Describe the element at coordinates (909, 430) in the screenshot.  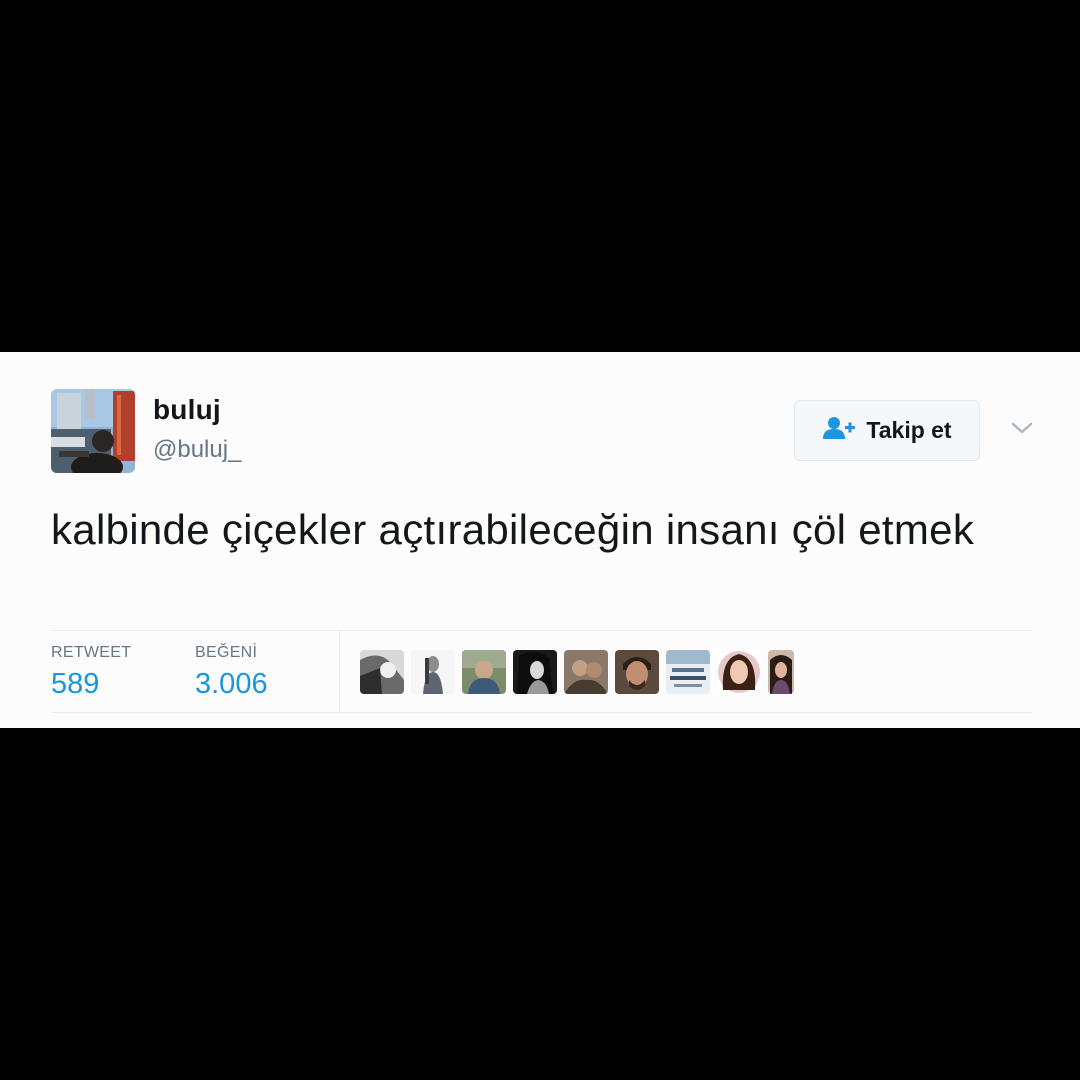
I see `follow-button-label: Takip et` at that location.